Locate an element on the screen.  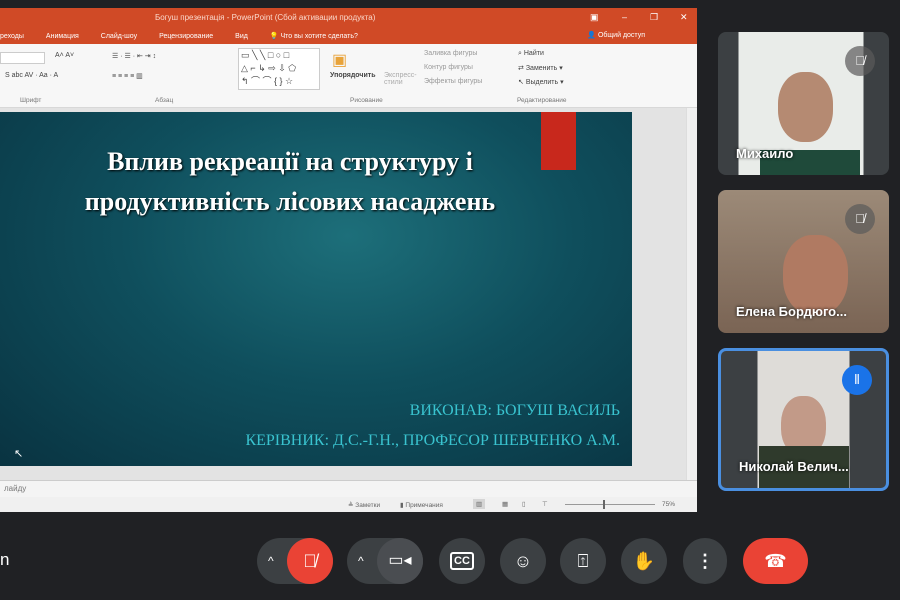
reactions-button: ☺ is located at coordinates (523, 561).